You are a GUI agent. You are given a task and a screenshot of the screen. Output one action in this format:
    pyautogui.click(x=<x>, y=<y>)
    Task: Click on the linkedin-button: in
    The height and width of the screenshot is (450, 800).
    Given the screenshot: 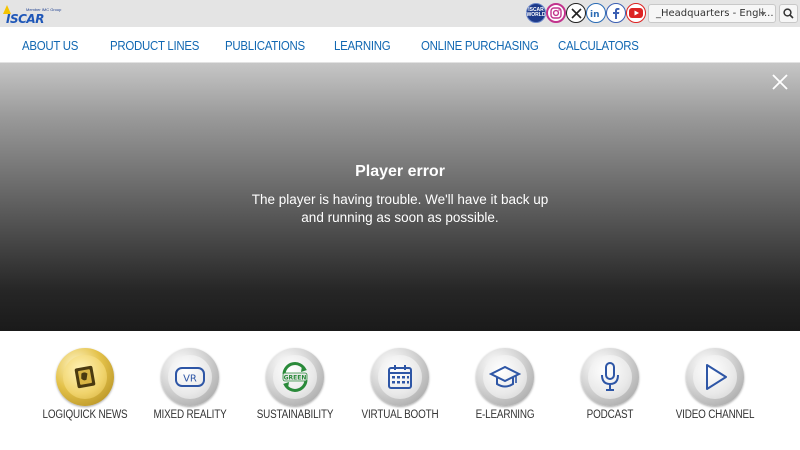 What is the action you would take?
    pyautogui.click(x=596, y=13)
    